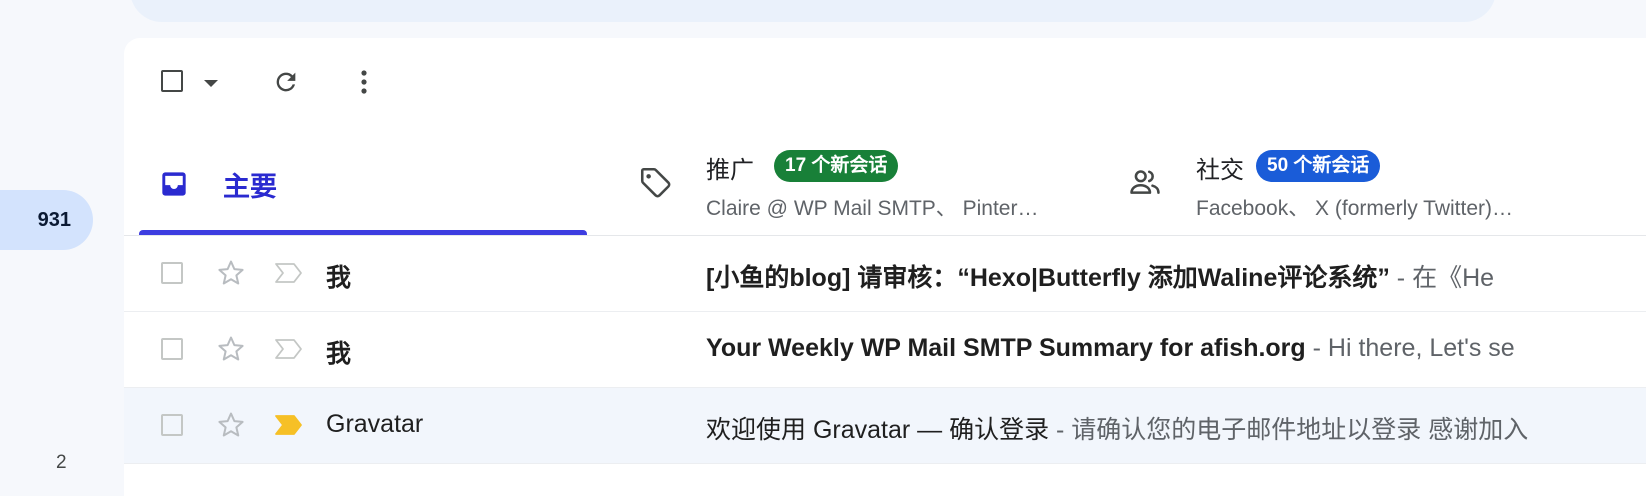 This screenshot has height=496, width=1646. I want to click on inbox-icon, so click(174, 184).